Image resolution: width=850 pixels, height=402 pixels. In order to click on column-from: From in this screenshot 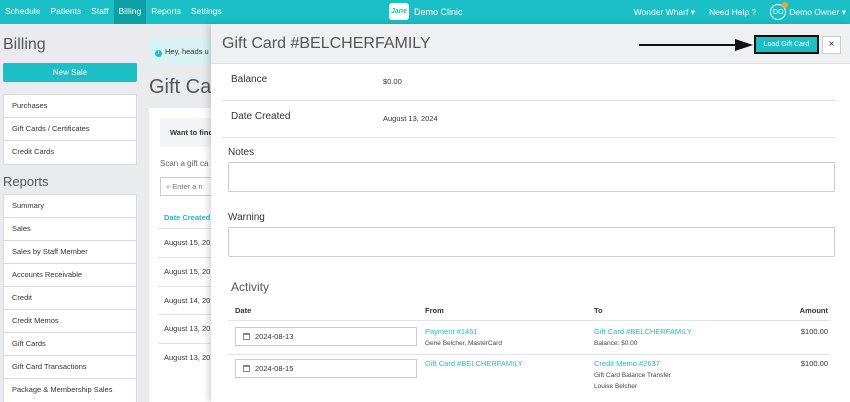, I will do `click(434, 310)`.